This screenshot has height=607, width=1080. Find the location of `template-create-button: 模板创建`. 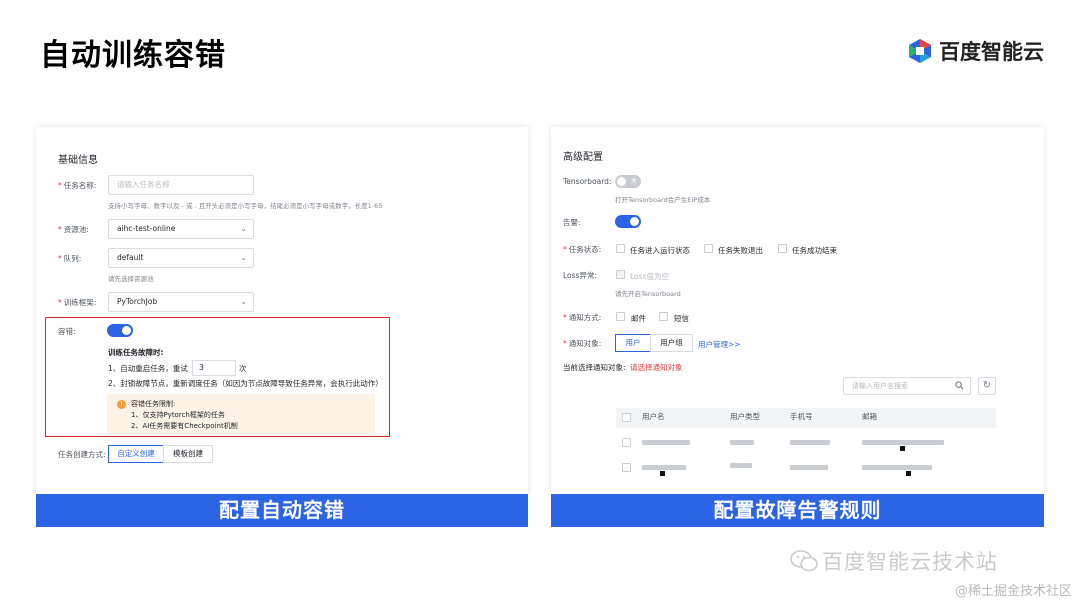

template-create-button: 模板创建 is located at coordinates (188, 454).